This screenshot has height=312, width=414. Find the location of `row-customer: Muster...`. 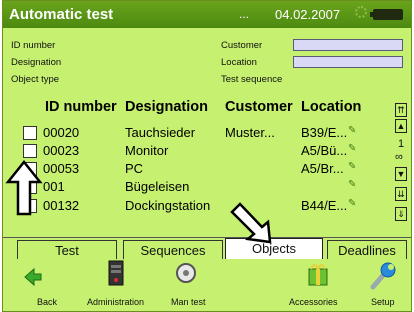

row-customer: Muster... is located at coordinates (250, 132).